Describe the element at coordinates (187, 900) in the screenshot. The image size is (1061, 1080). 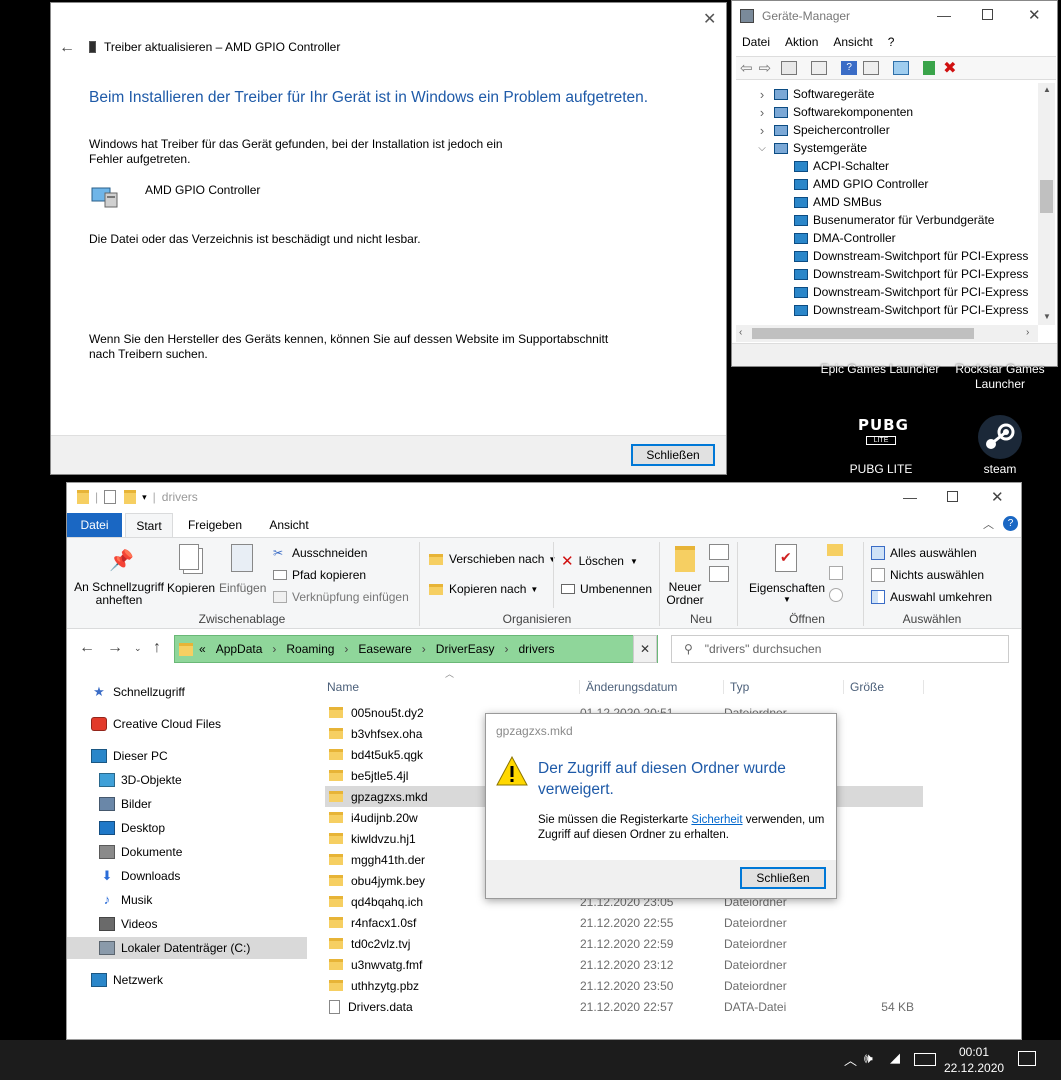
I see `nav-item: ♪ Musik` at that location.